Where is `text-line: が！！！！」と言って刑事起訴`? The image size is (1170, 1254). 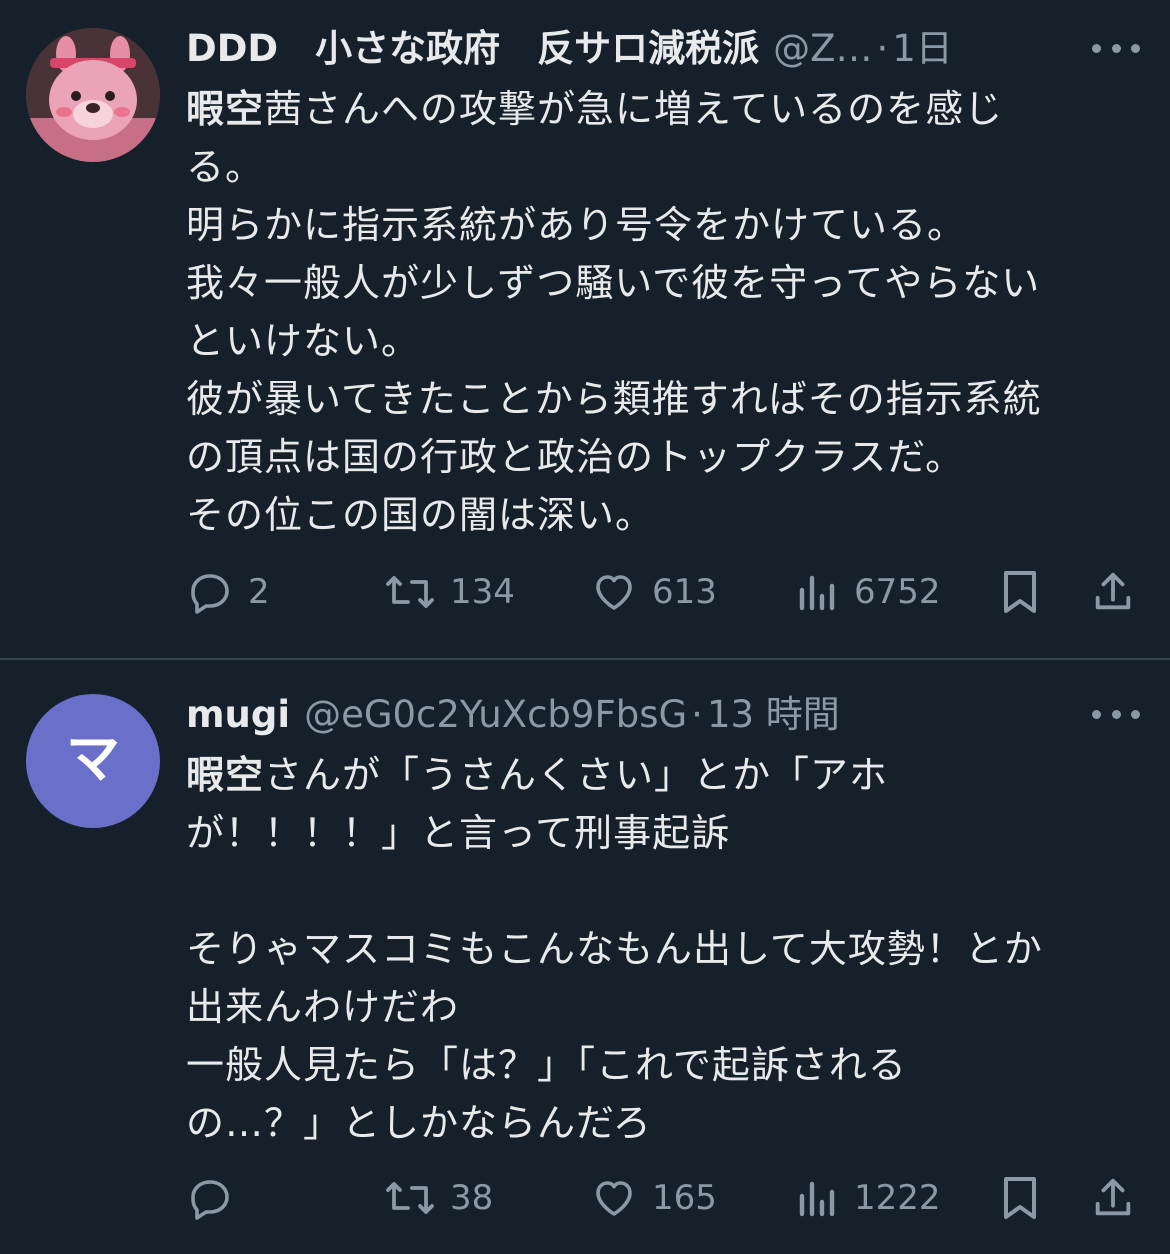 text-line: が！！！！」と言って刑事起訴 is located at coordinates (661, 833).